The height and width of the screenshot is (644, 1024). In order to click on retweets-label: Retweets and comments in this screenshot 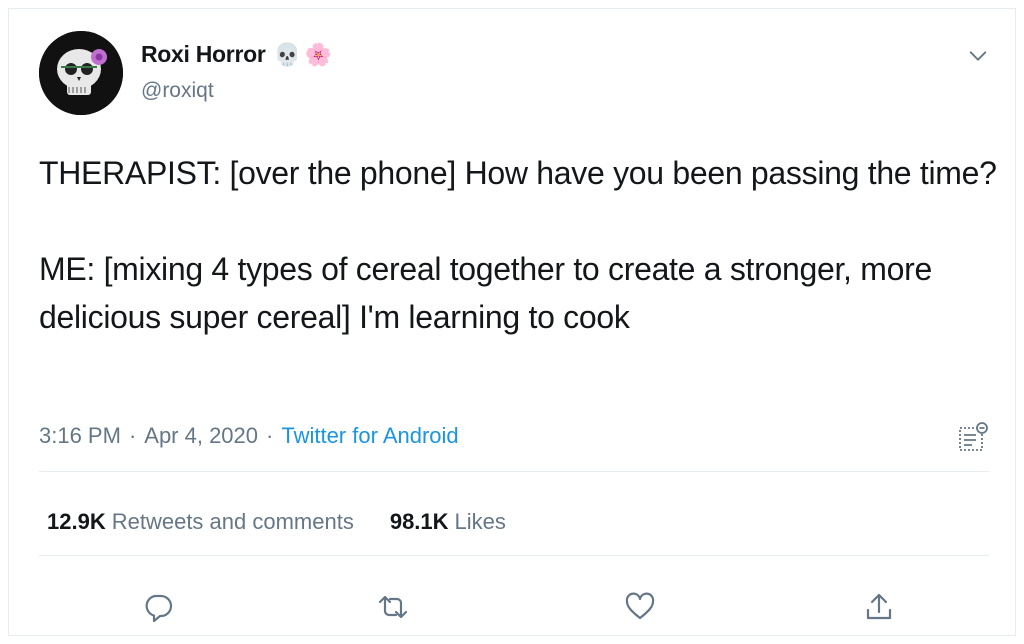, I will do `click(232, 521)`.